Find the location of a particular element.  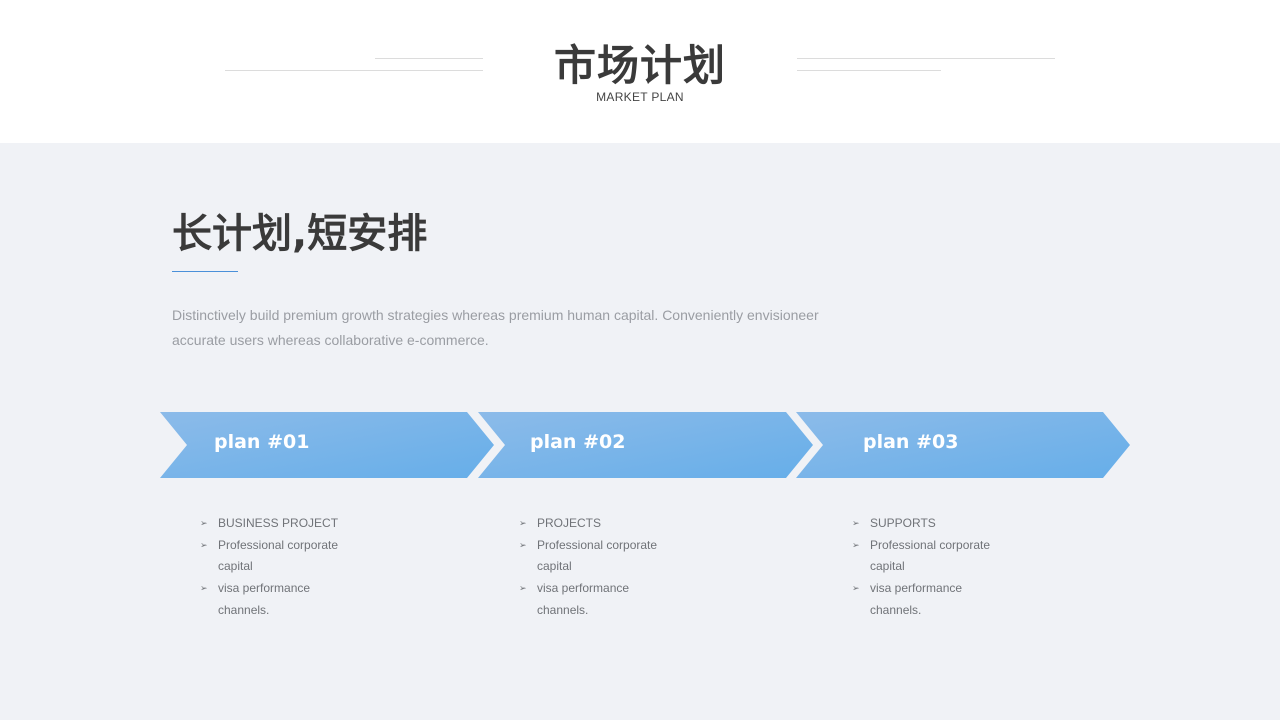

plan-01-label: plan #01 is located at coordinates (262, 442).